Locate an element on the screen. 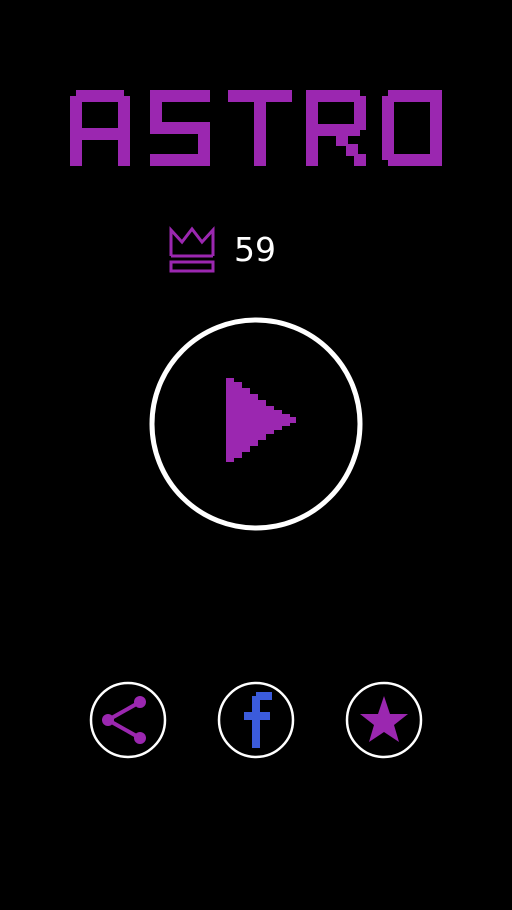 The height and width of the screenshot is (910, 512). star-icon is located at coordinates (384, 720).